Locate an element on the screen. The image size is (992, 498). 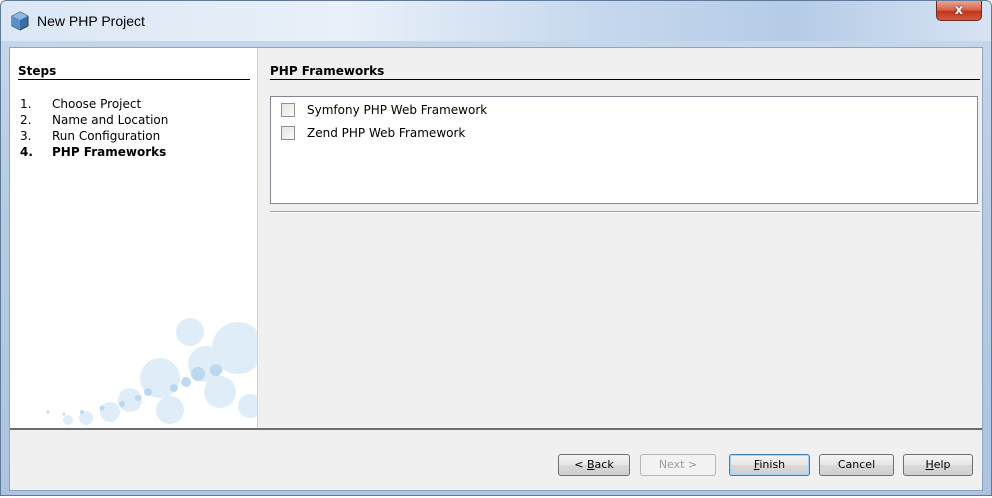
finish-label-post: inish is located at coordinates (772, 464).